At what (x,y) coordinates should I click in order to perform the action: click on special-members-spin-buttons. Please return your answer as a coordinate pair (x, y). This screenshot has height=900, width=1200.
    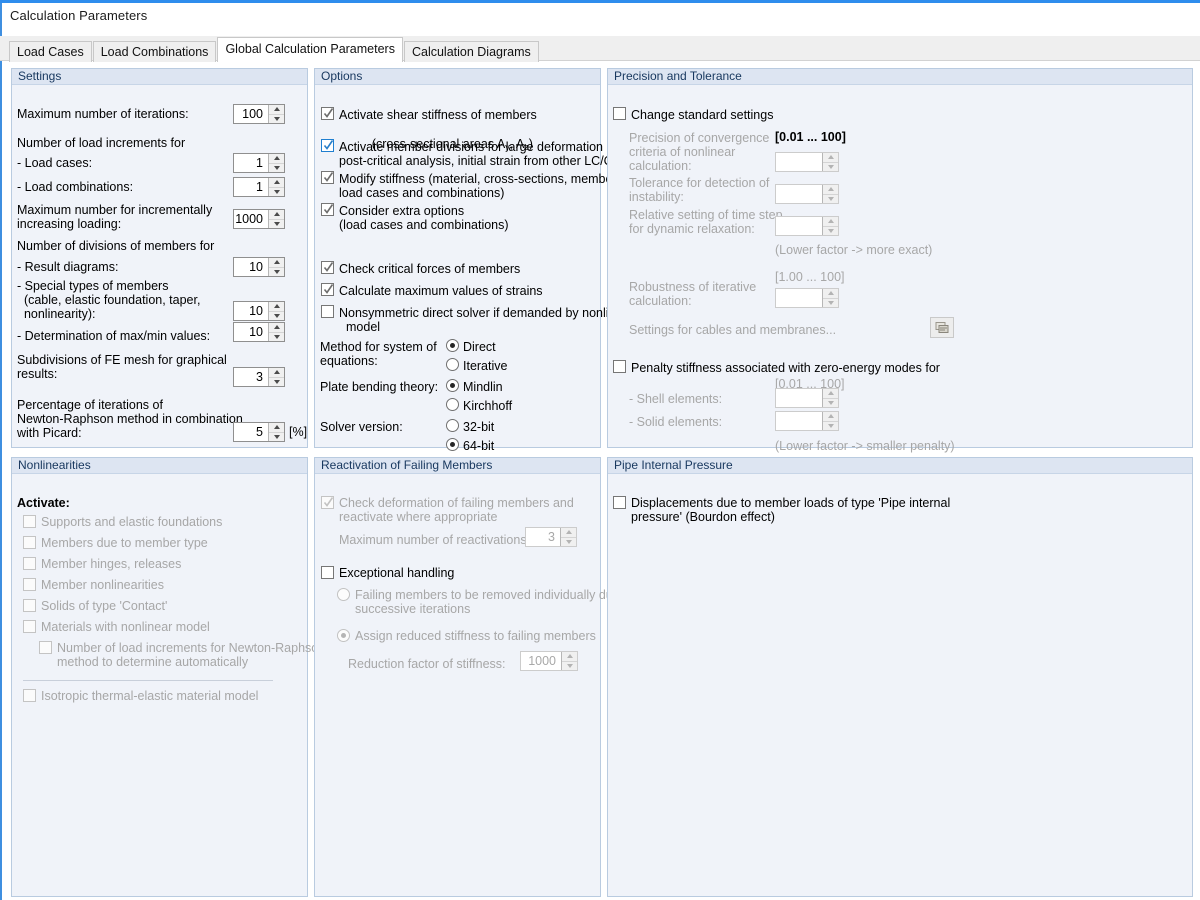
    Looking at the image, I should click on (276, 311).